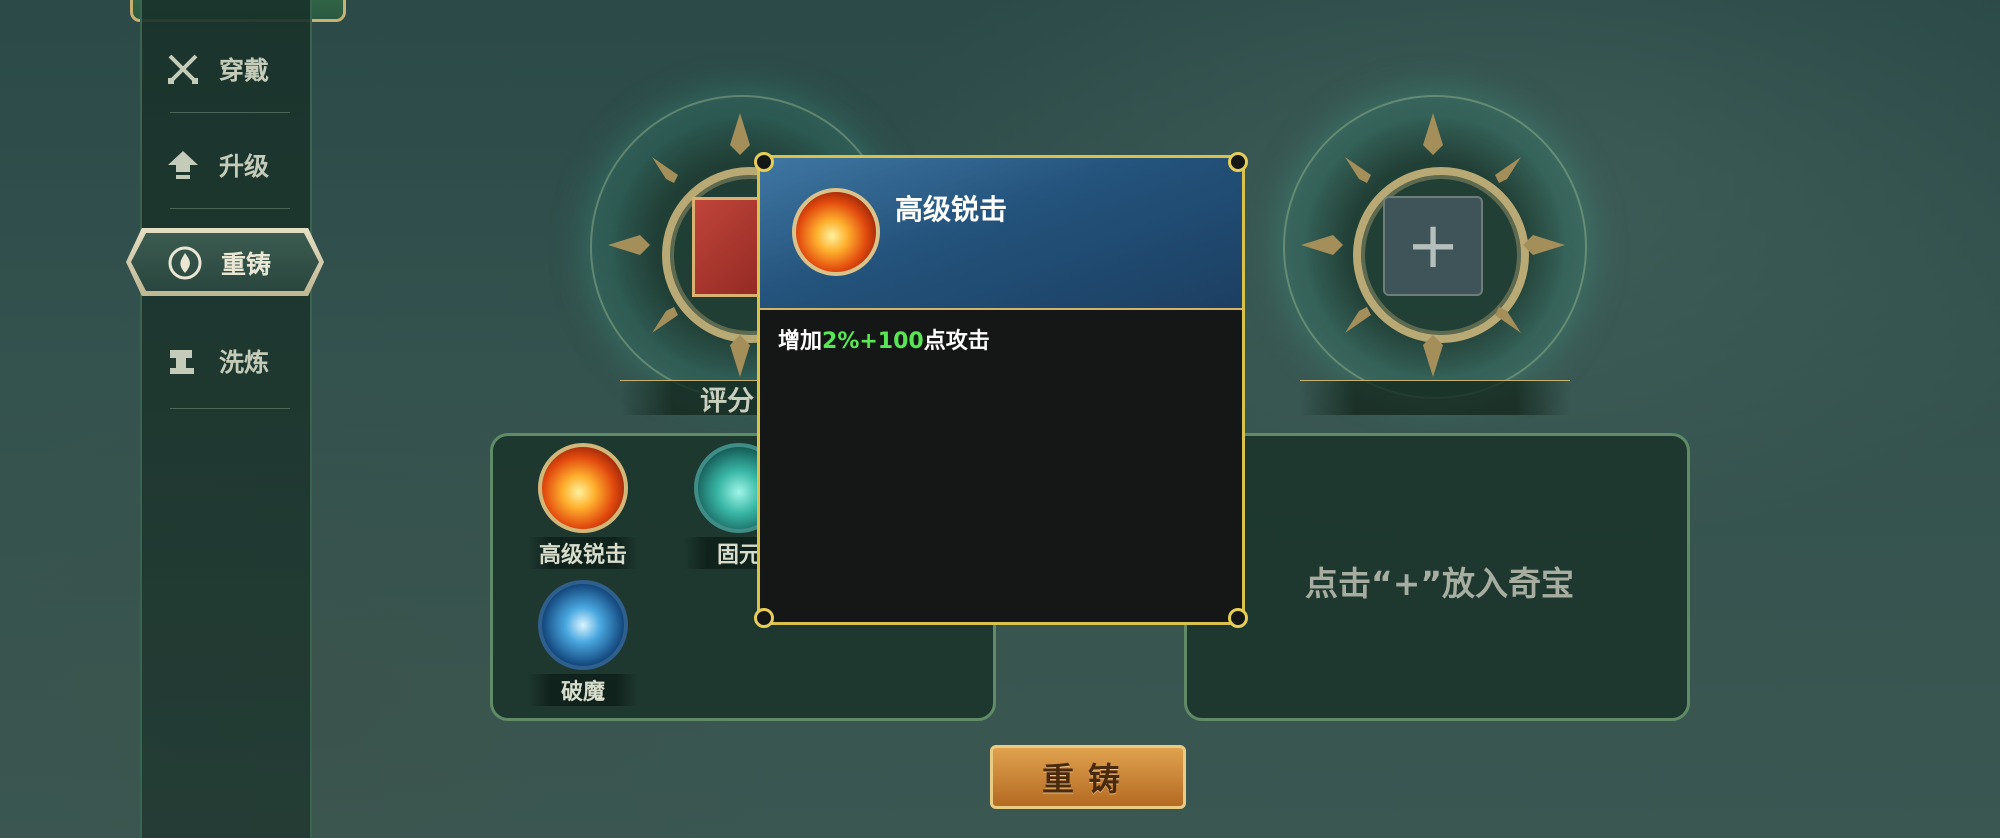 The width and height of the screenshot is (2000, 838). Describe the element at coordinates (244, 362) in the screenshot. I see `sidebar-item-label: 洗炼` at that location.